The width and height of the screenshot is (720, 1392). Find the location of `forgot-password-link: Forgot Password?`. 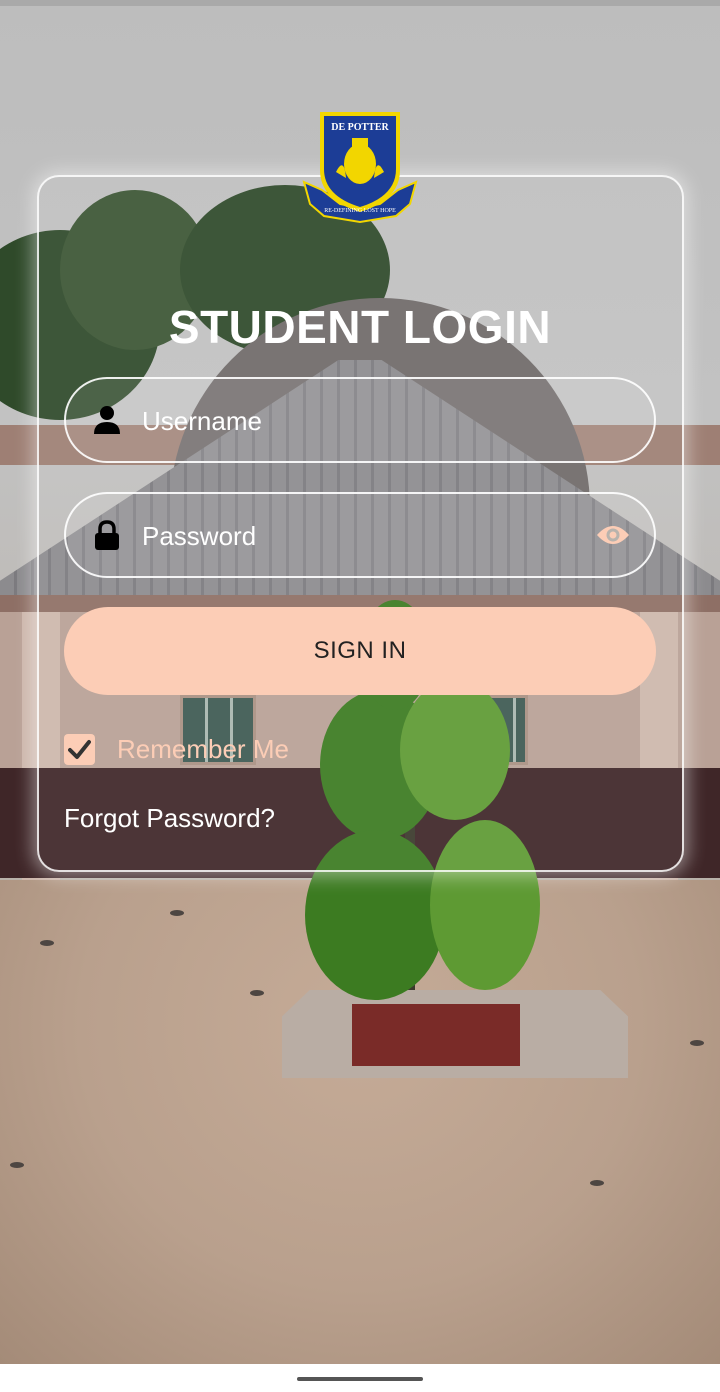

forgot-password-link: Forgot Password? is located at coordinates (169, 818).